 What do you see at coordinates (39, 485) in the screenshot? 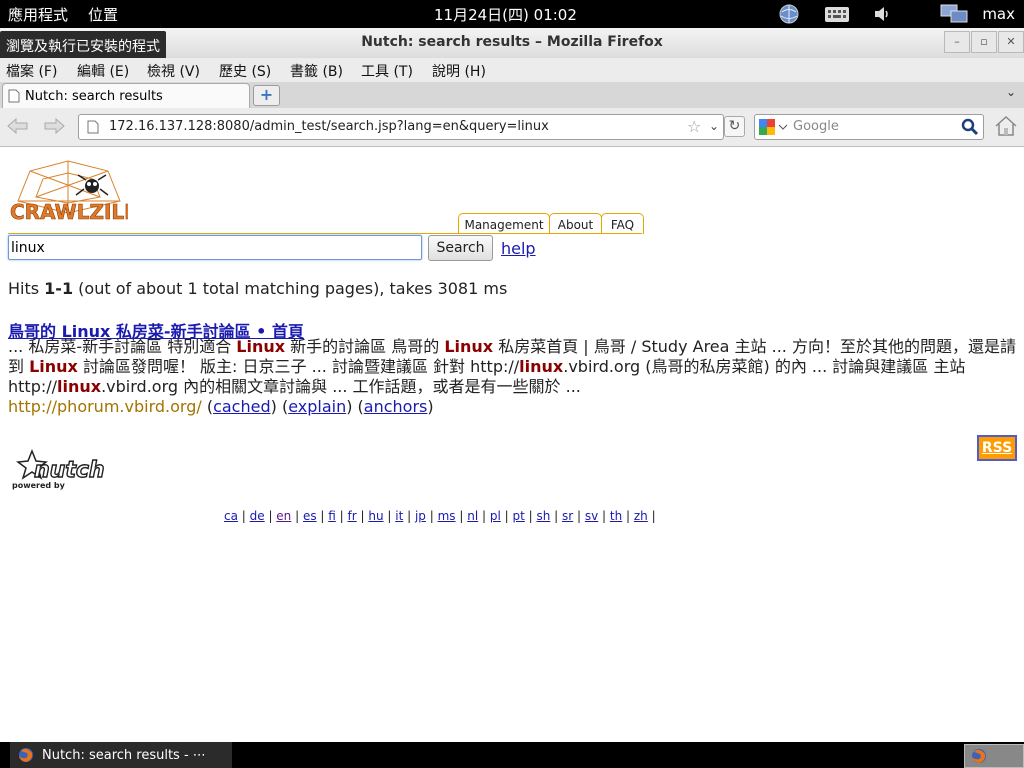
I see `powered-by-text: powered by` at bounding box center [39, 485].